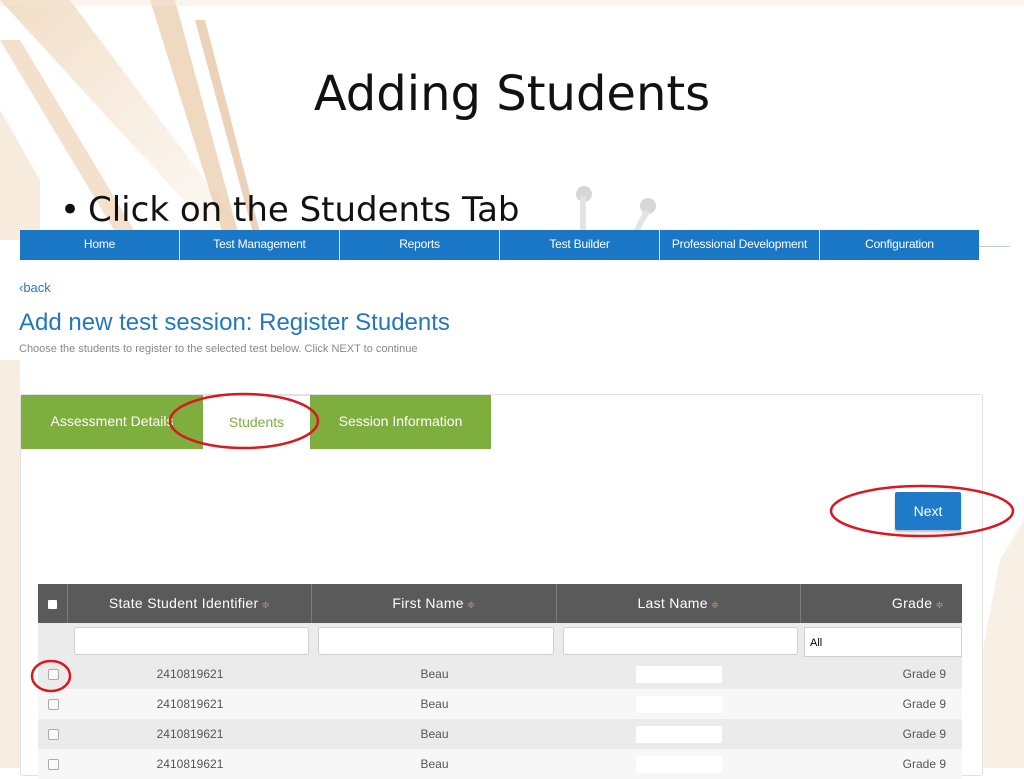 The height and width of the screenshot is (779, 1024). I want to click on filter-spacer, so click(53, 641).